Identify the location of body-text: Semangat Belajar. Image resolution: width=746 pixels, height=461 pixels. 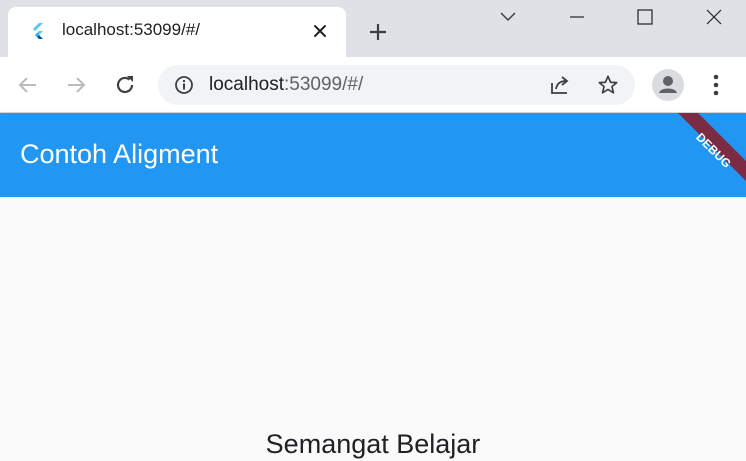
(373, 444).